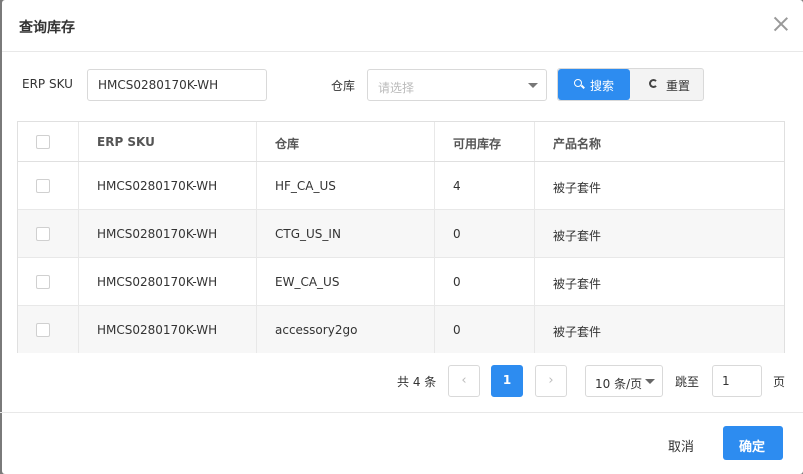 The image size is (803, 474). What do you see at coordinates (681, 447) in the screenshot?
I see `cancel-button-label: 取消` at bounding box center [681, 447].